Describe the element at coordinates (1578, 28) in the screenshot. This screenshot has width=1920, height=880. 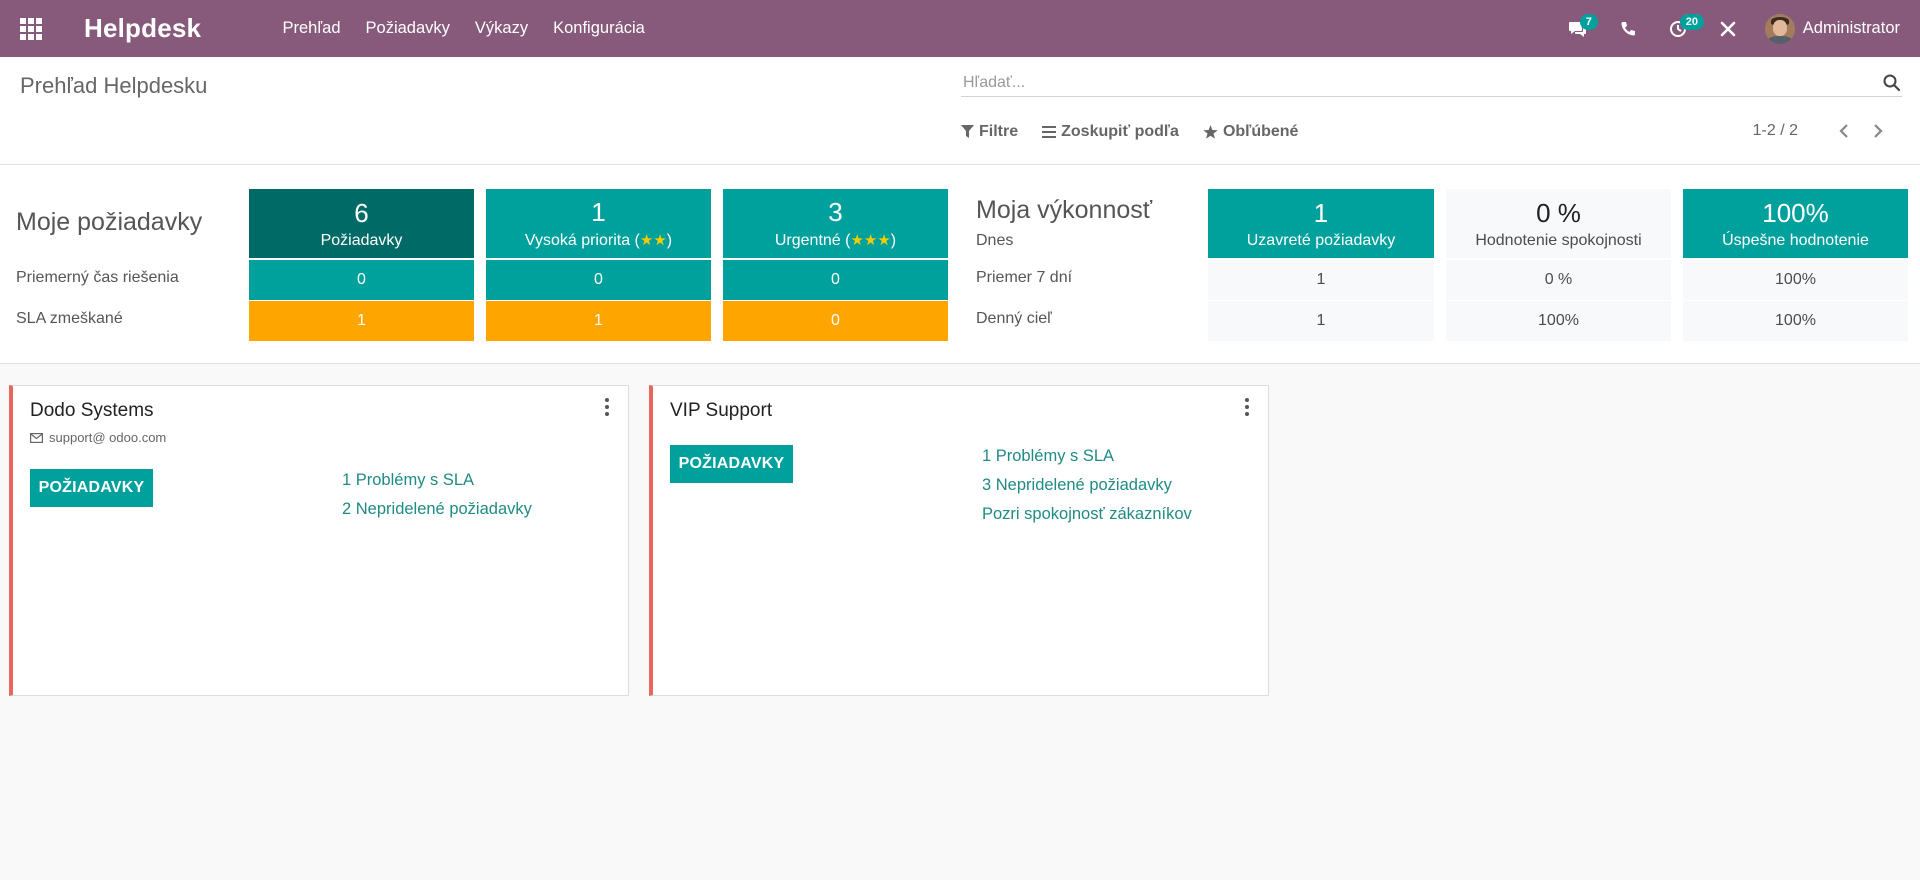
I see `messaging-button: 7` at that location.